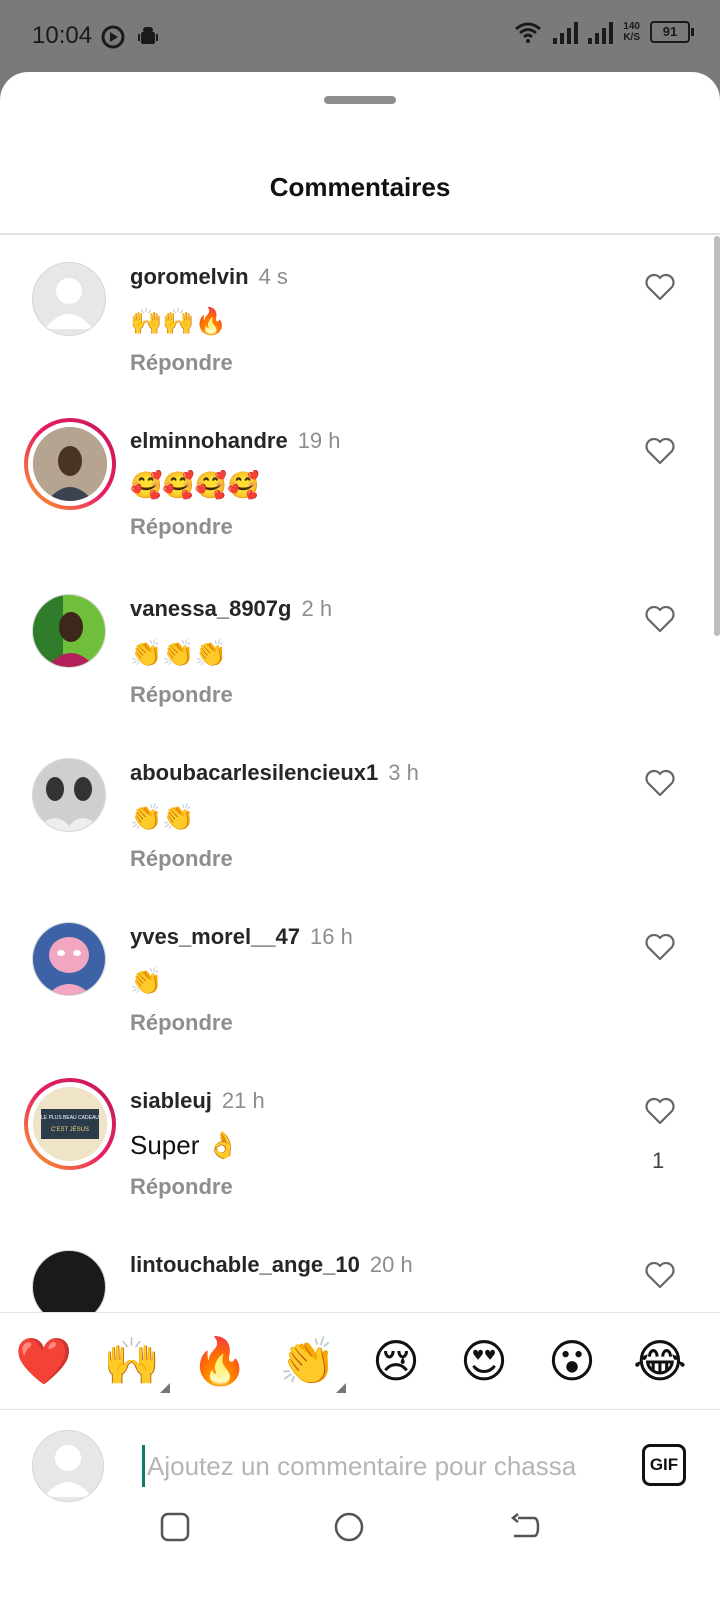 Image resolution: width=720 pixels, height=1612 pixels. Describe the element at coordinates (528, 32) in the screenshot. I see `wifi-icon` at that location.